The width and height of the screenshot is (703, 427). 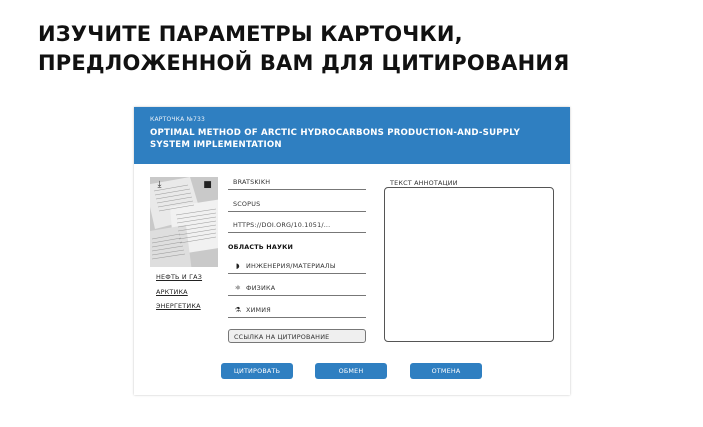 What do you see at coordinates (238, 310) in the screenshot?
I see `flask-icon: ⚗` at bounding box center [238, 310].